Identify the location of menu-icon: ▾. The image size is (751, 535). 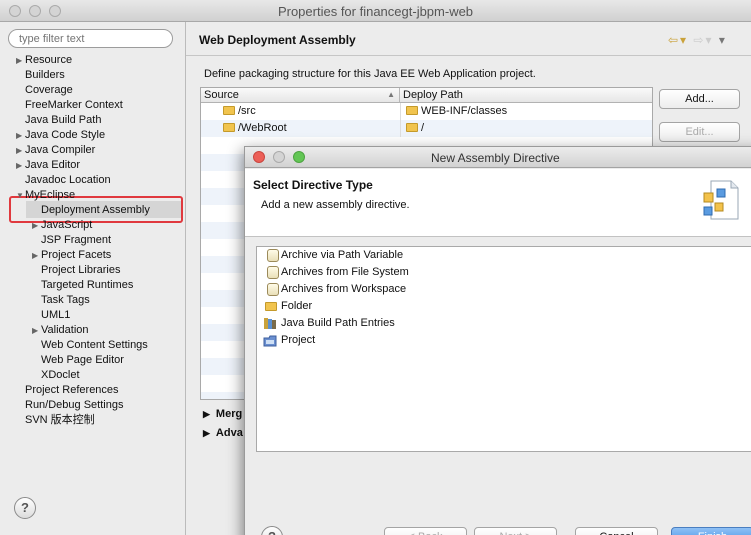
(723, 40).